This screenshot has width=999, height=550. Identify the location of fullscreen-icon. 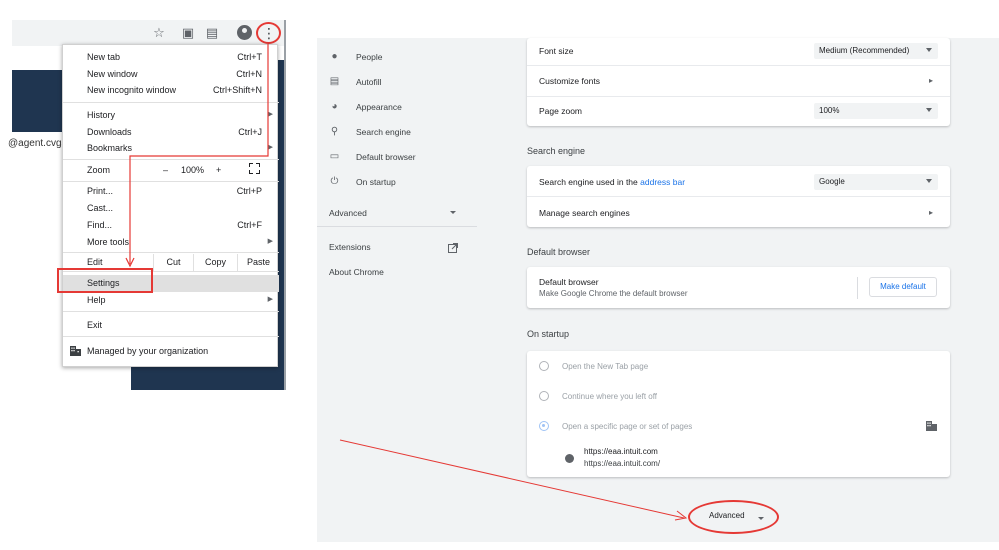
(254, 168).